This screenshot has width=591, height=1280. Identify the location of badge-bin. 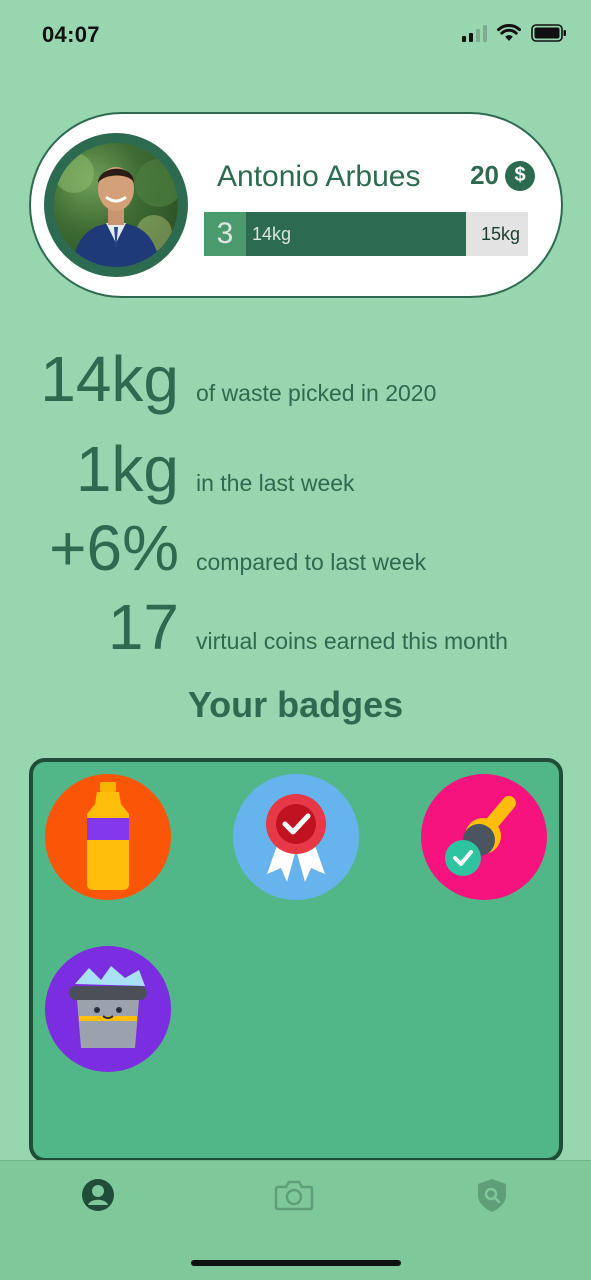
(108, 1009).